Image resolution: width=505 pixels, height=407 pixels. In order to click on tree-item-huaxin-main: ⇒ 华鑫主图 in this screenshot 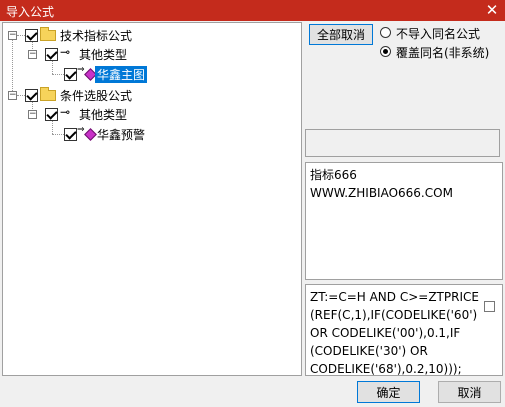, I will do `click(103, 74)`.